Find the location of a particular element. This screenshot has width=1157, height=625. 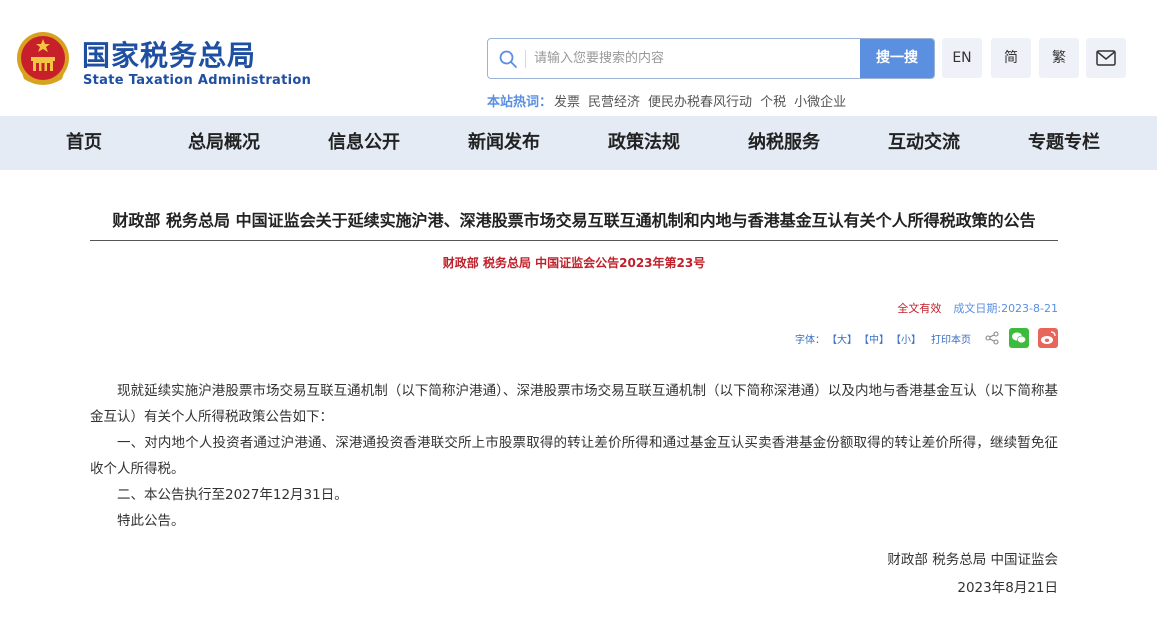

font-large-button: 【大】 is located at coordinates (842, 338).